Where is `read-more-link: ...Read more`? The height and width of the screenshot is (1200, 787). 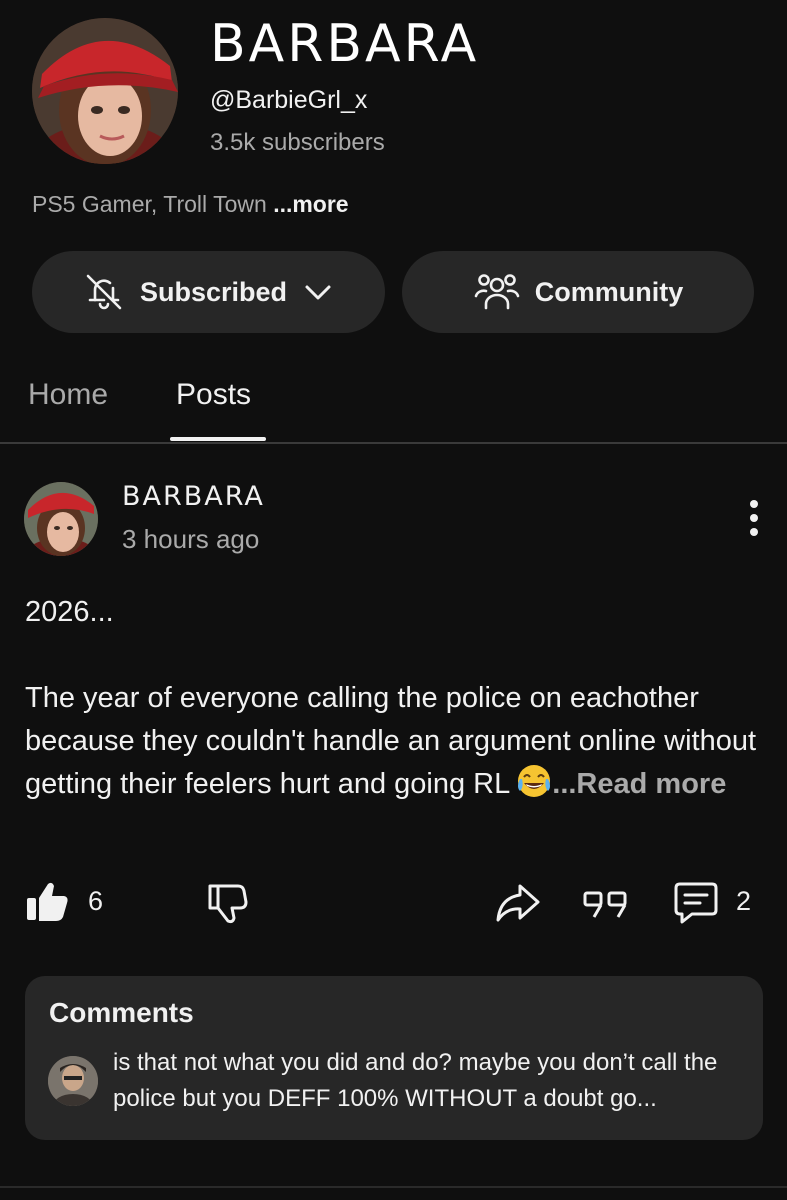
read-more-link: ...Read more is located at coordinates (639, 784).